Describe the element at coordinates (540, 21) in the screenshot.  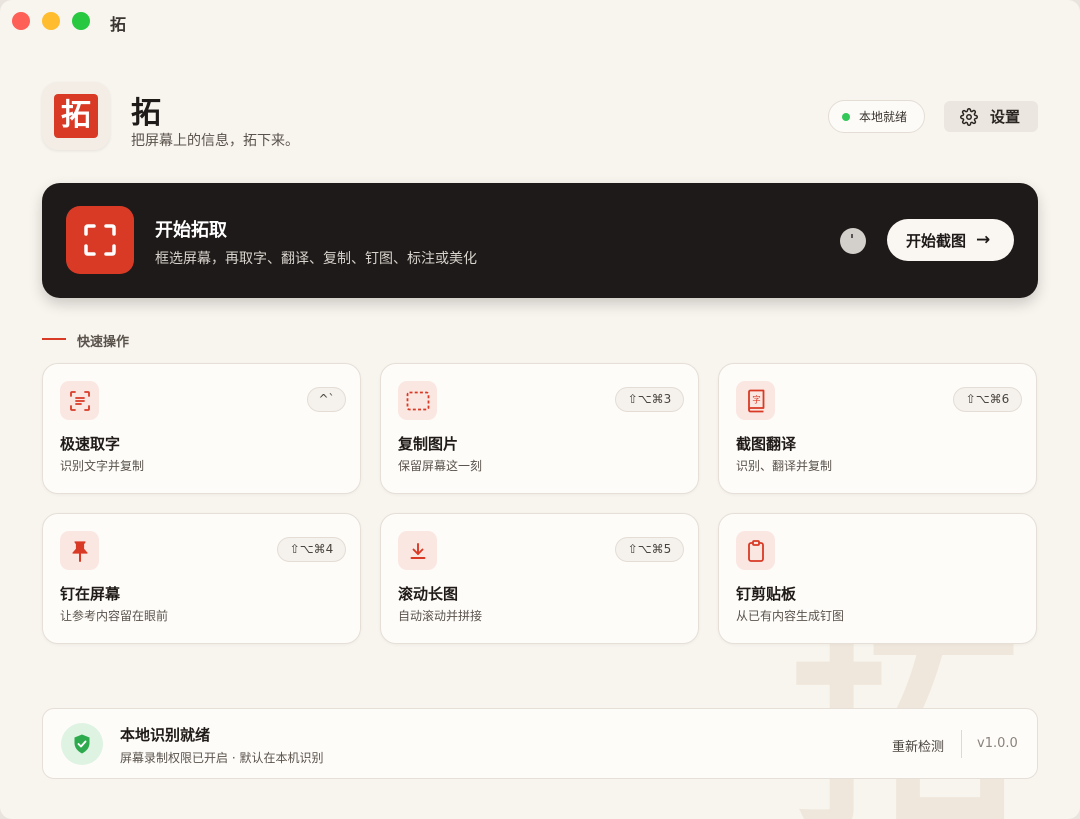
I see `title-bar: 拓` at that location.